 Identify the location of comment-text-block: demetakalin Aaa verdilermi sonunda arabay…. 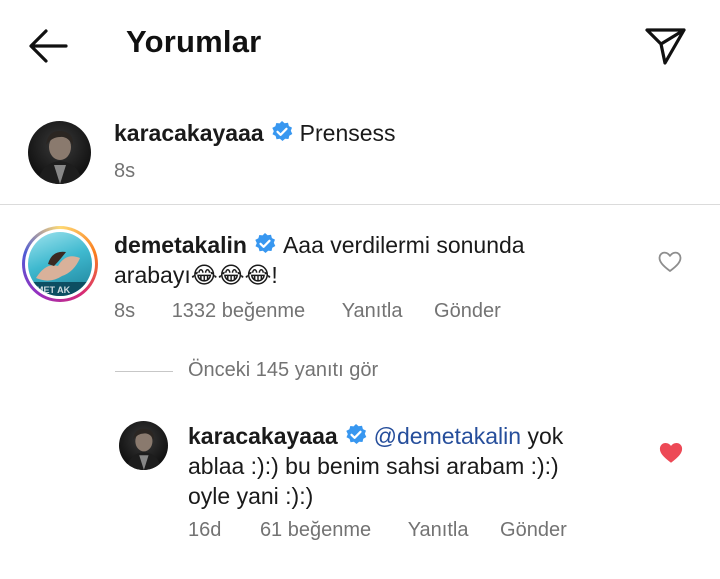
(359, 260).